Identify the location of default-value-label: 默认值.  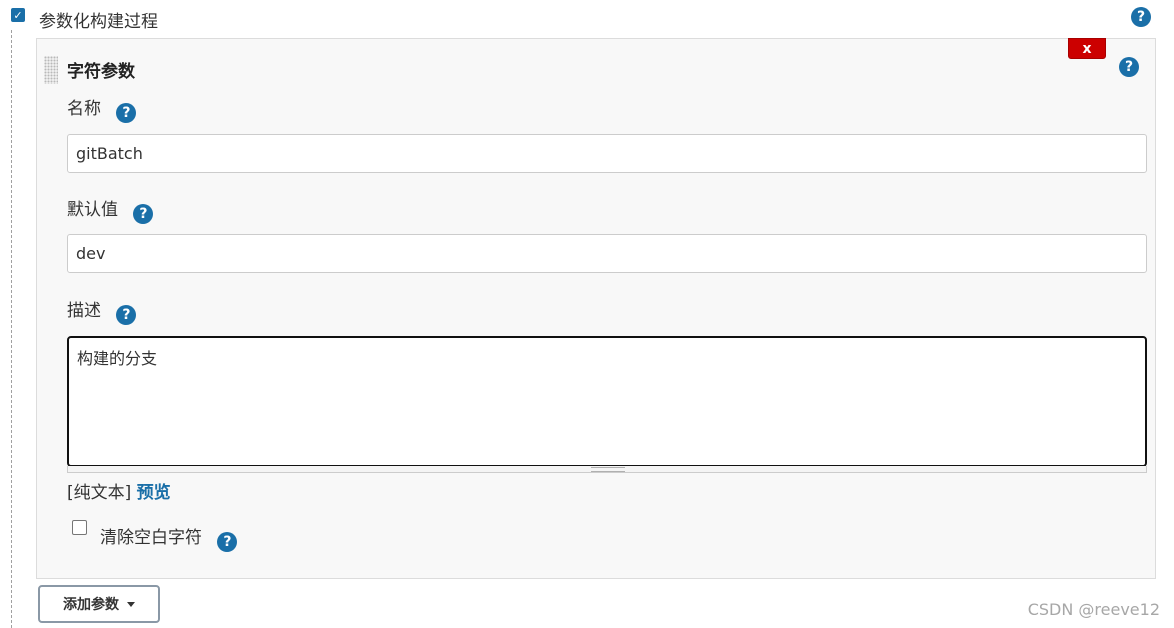
(92, 210).